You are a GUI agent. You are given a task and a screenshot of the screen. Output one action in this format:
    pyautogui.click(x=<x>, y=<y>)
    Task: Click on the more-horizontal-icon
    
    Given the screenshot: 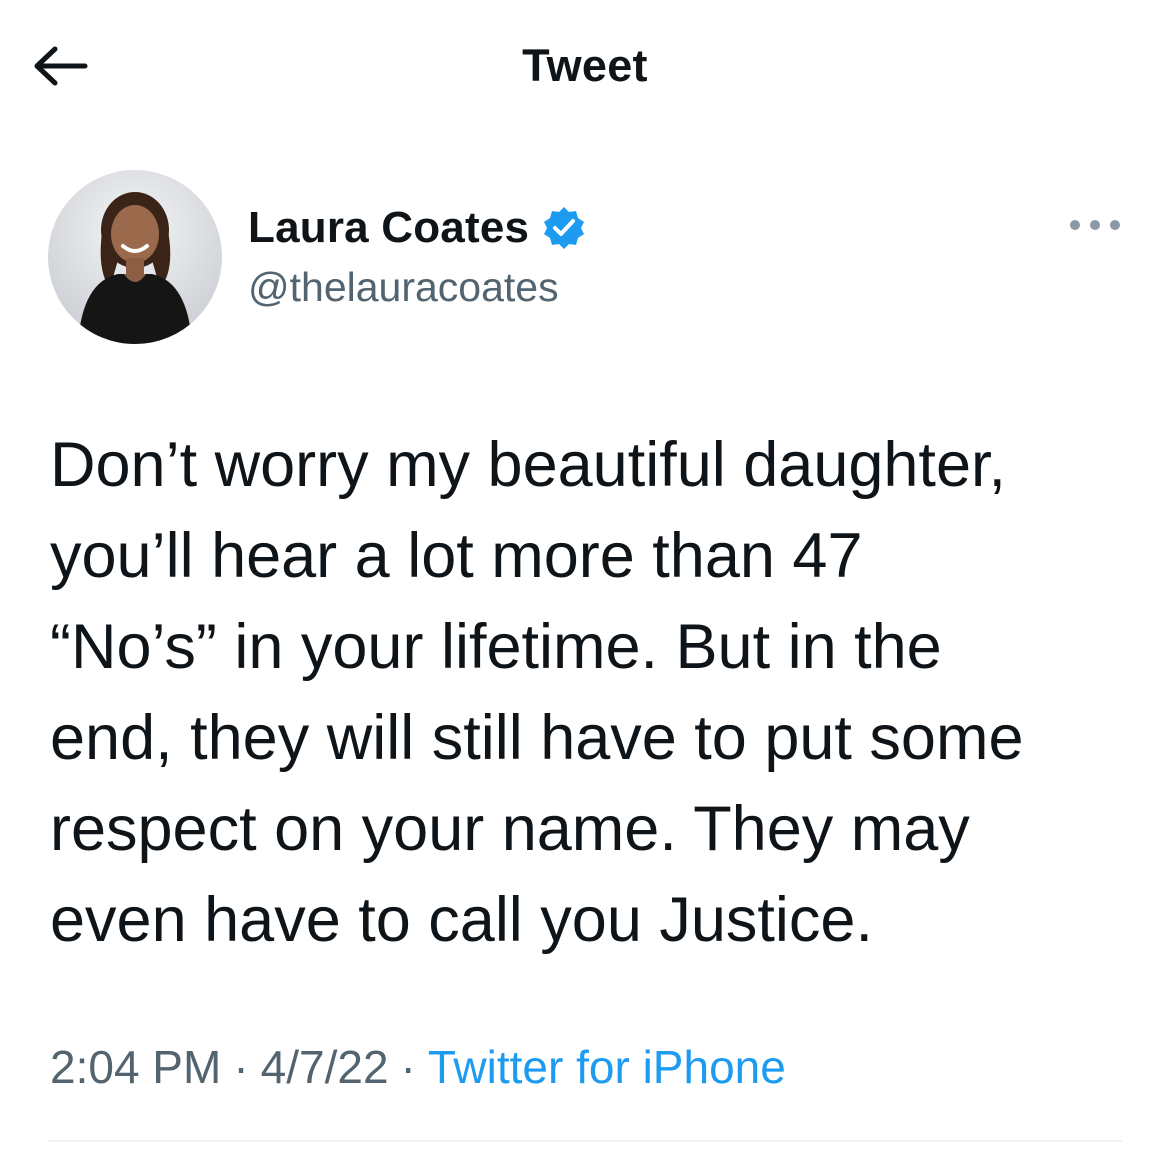 What is the action you would take?
    pyautogui.click(x=1095, y=227)
    